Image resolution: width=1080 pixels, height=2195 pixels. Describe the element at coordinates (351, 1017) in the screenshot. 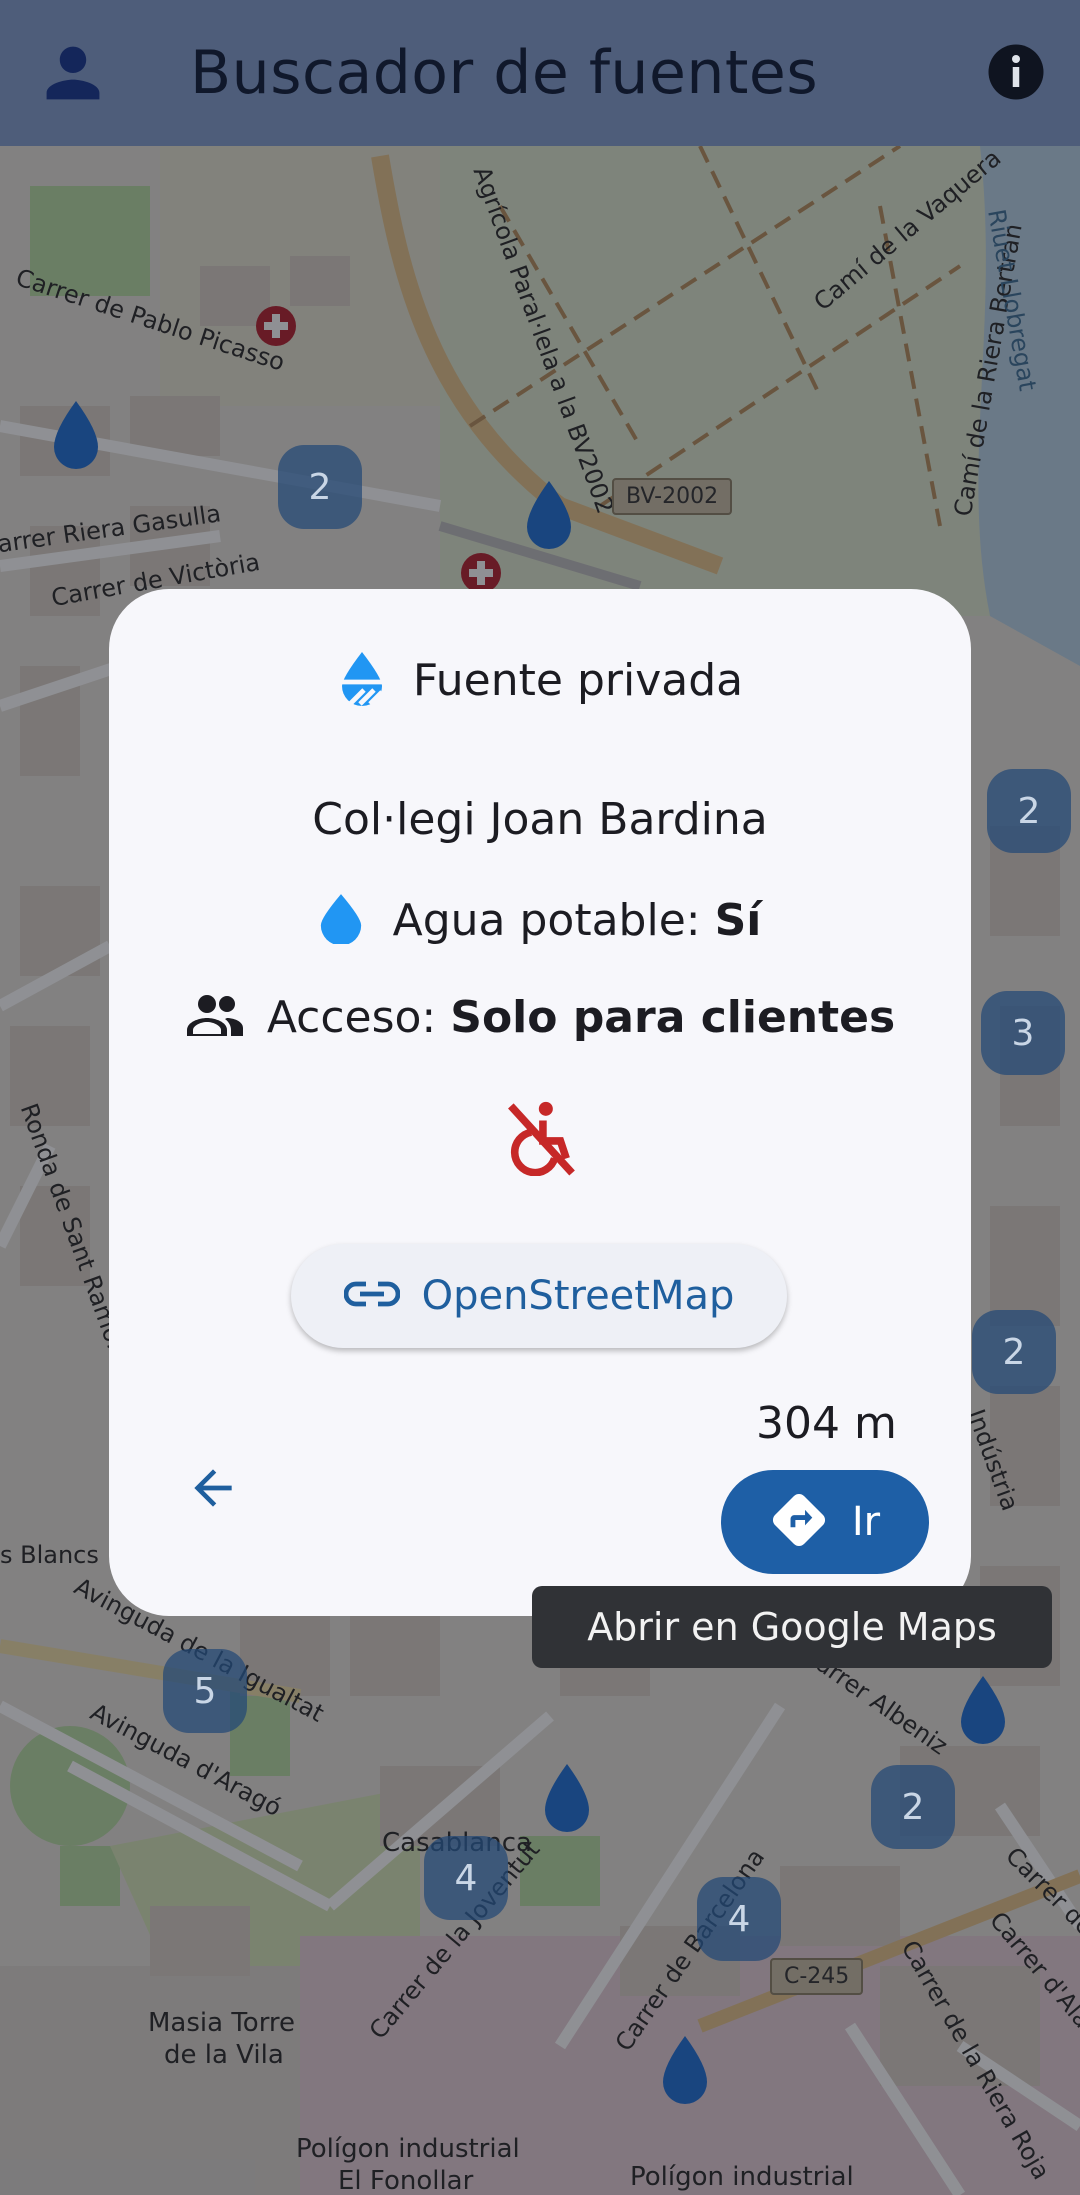

I see `access-label: Acceso:` at that location.